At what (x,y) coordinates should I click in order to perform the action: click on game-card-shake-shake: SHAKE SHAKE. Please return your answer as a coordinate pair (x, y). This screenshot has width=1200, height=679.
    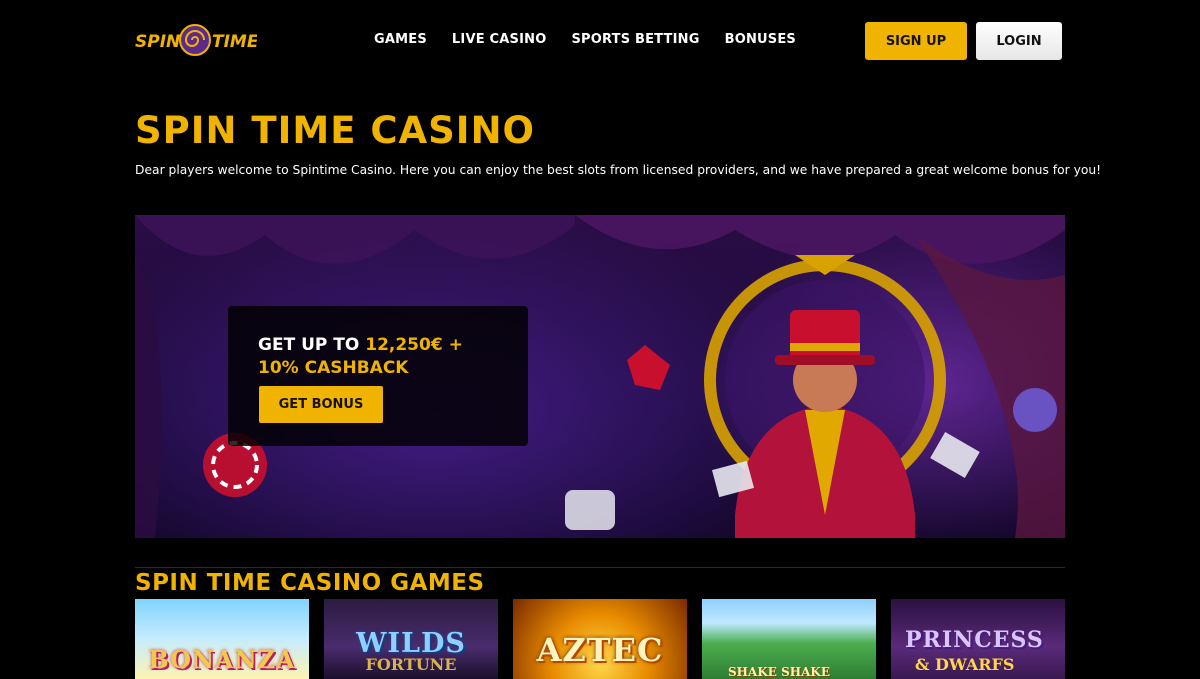
    Looking at the image, I should click on (789, 639).